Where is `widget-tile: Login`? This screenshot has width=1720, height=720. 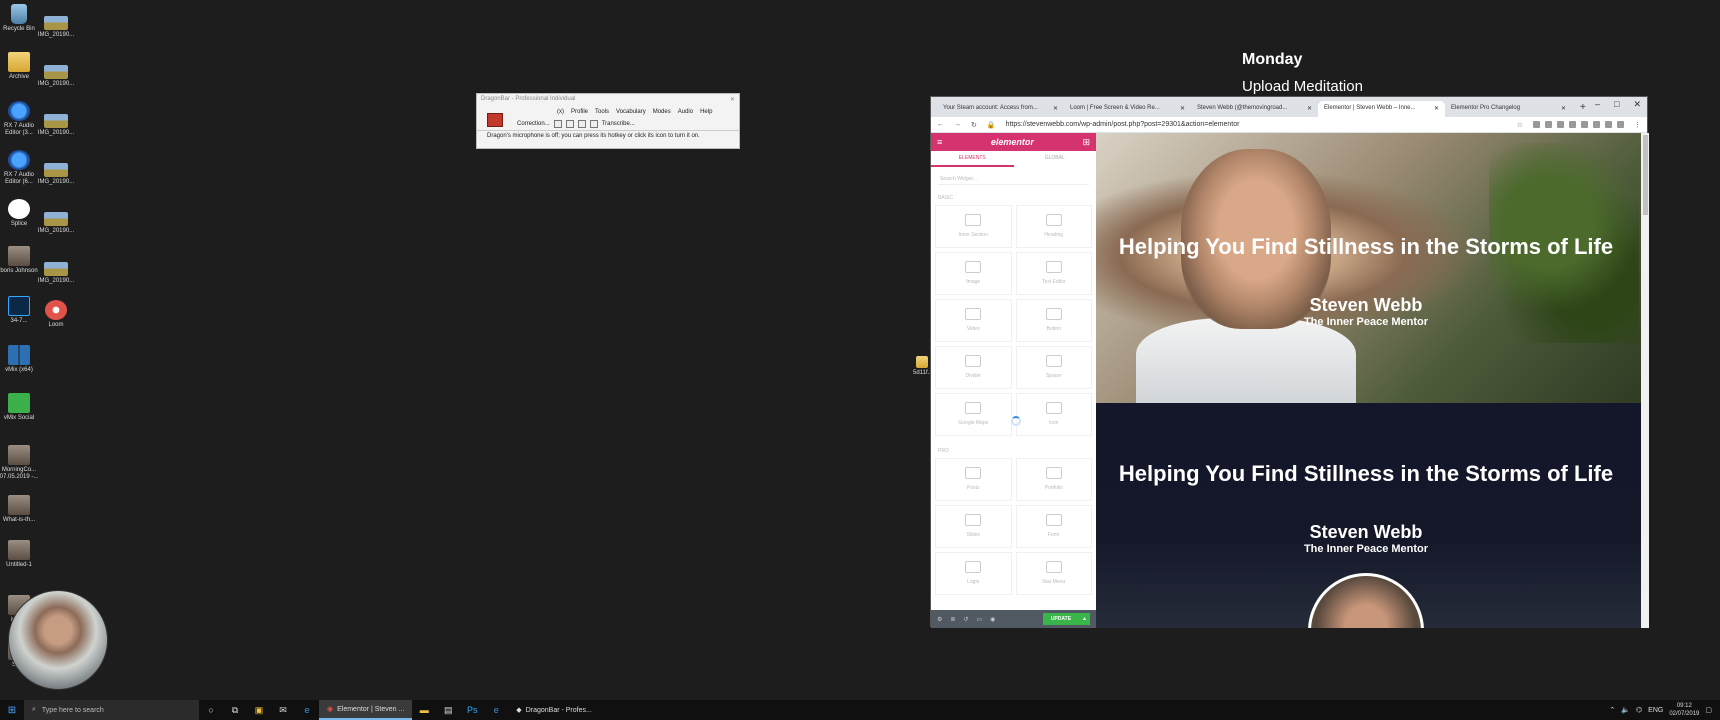
widget-tile: Login is located at coordinates (973, 573).